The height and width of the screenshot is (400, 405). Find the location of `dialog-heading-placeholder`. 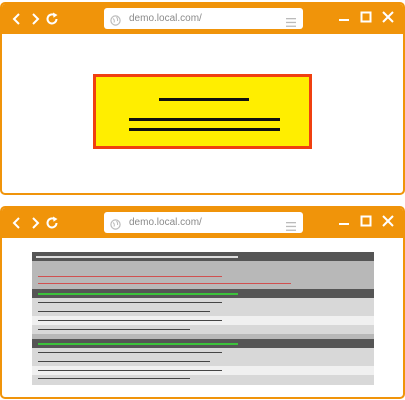

dialog-heading-placeholder is located at coordinates (204, 99).